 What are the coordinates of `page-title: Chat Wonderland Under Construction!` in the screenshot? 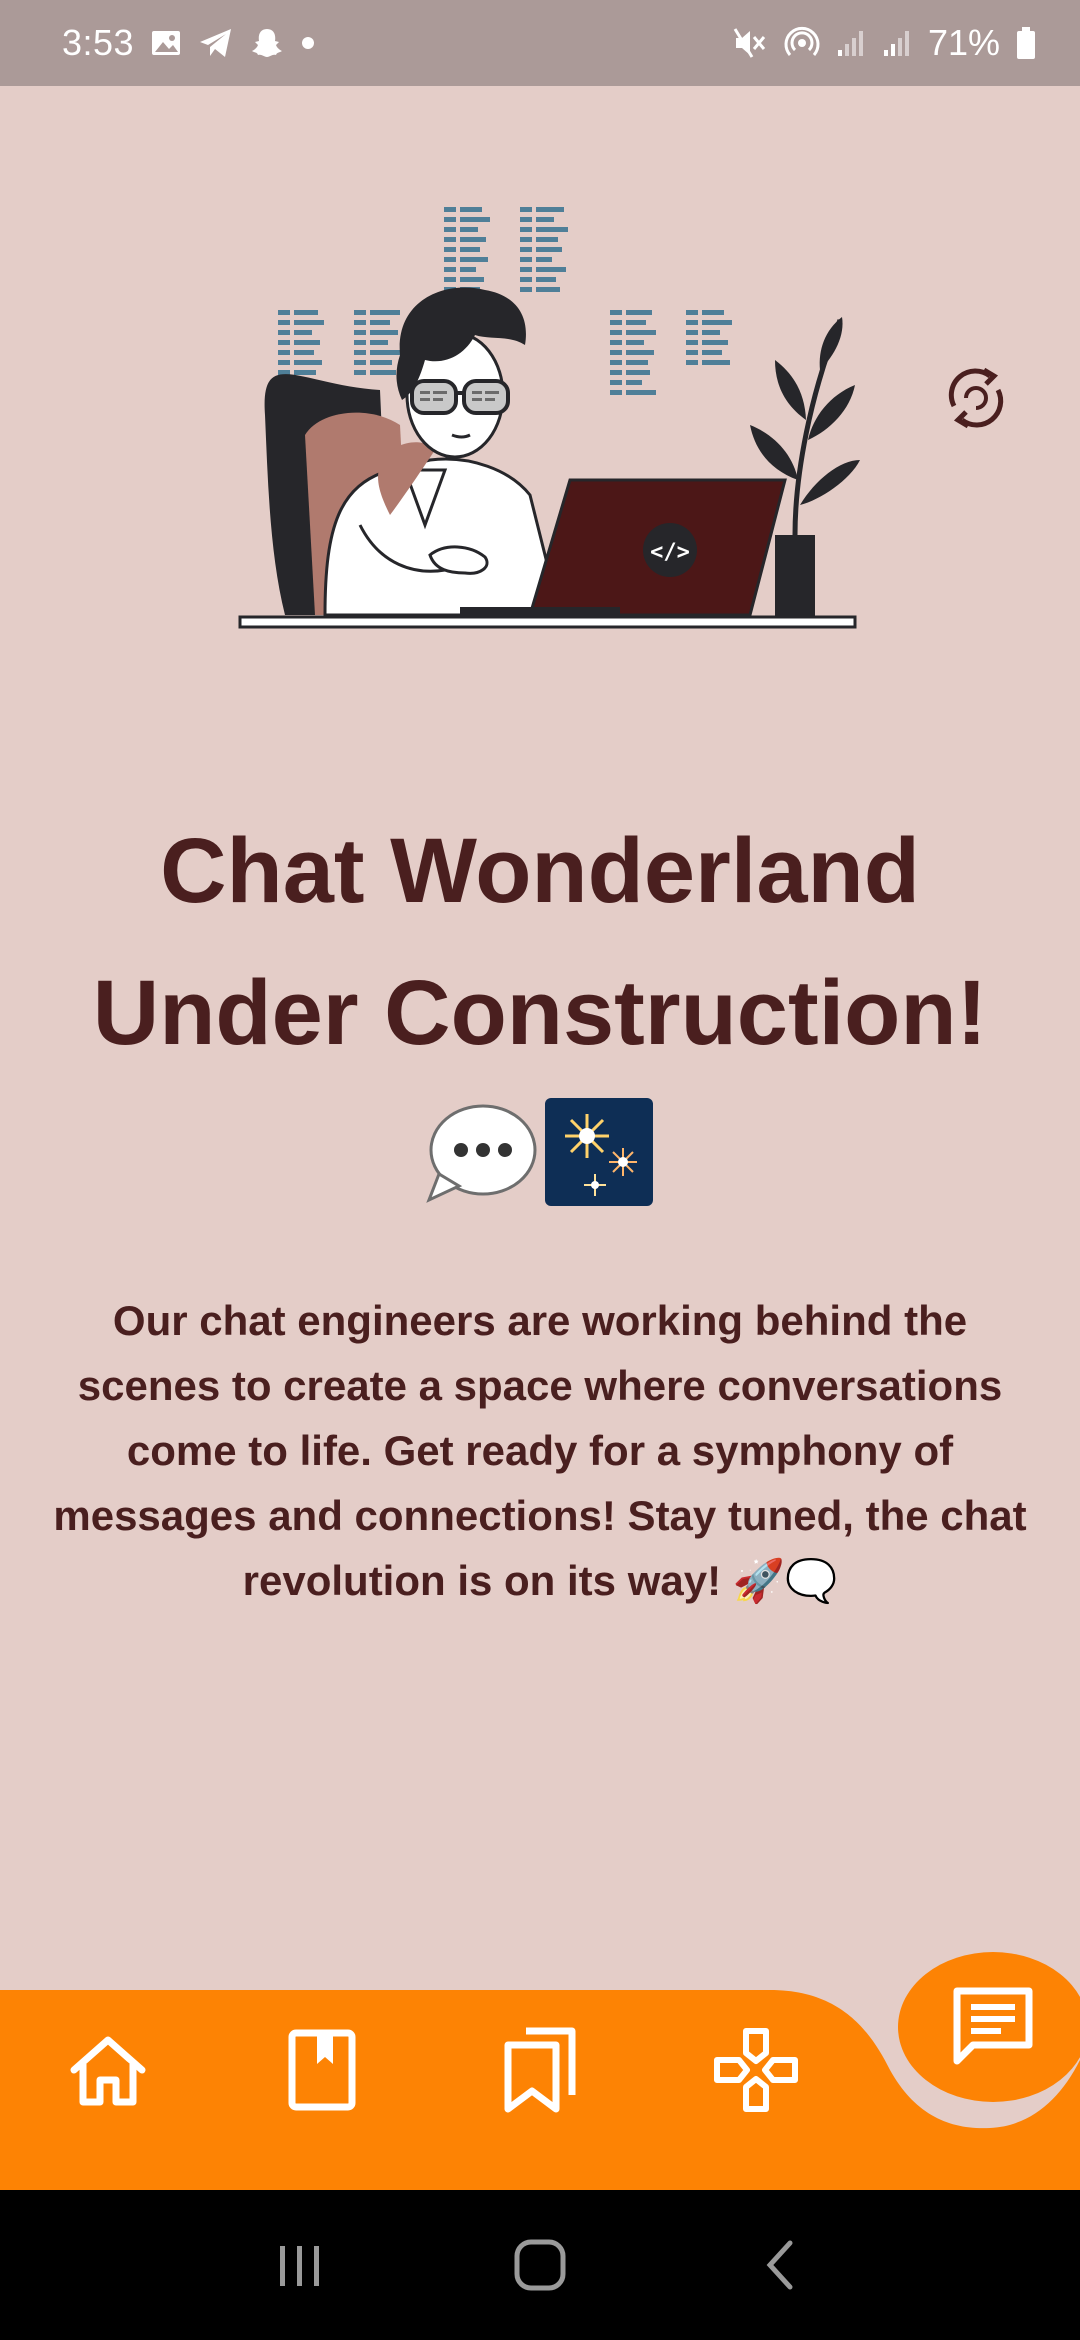 It's located at (540, 942).